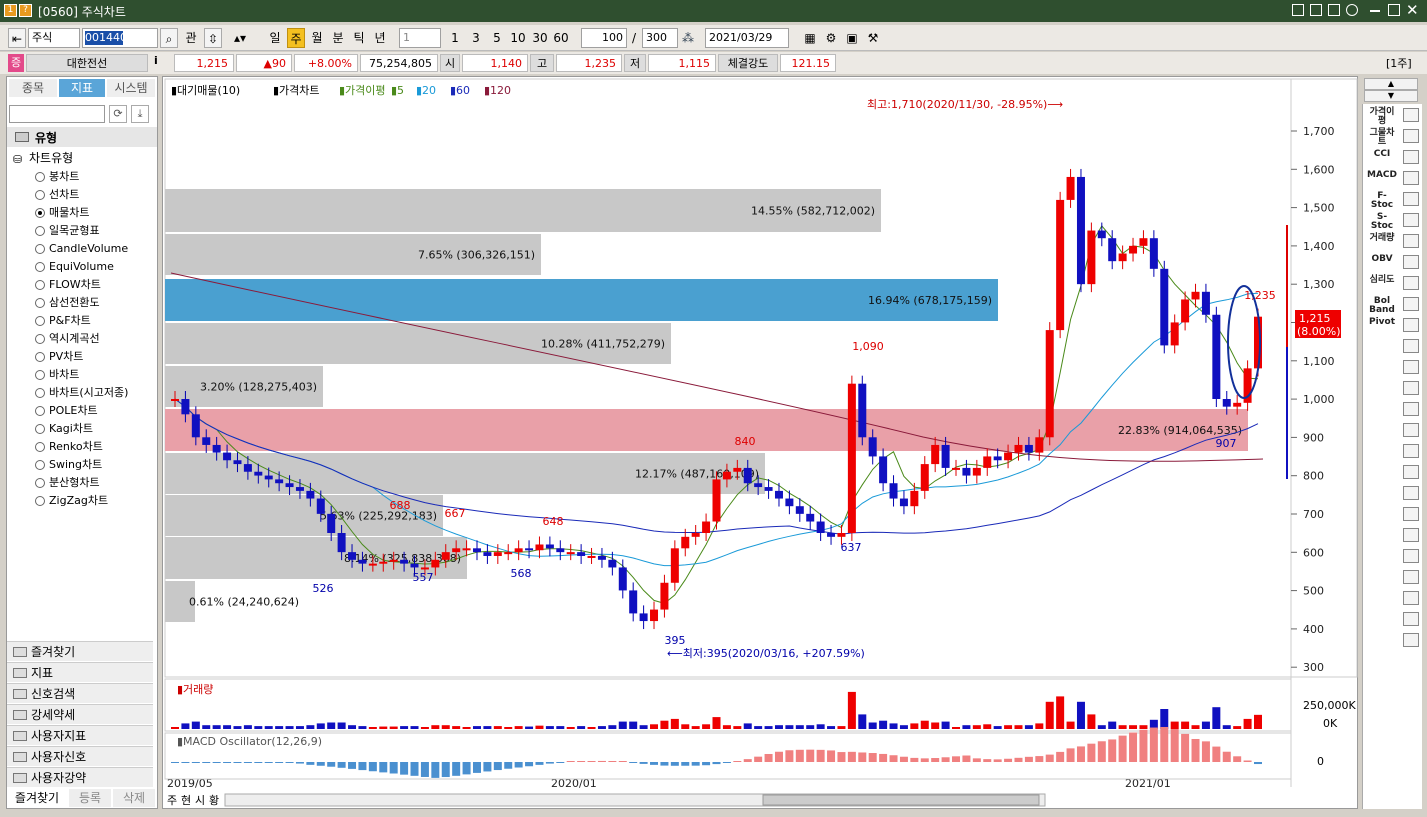  What do you see at coordinates (33, 88) in the screenshot?
I see `tab-stock: 종목` at bounding box center [33, 88].